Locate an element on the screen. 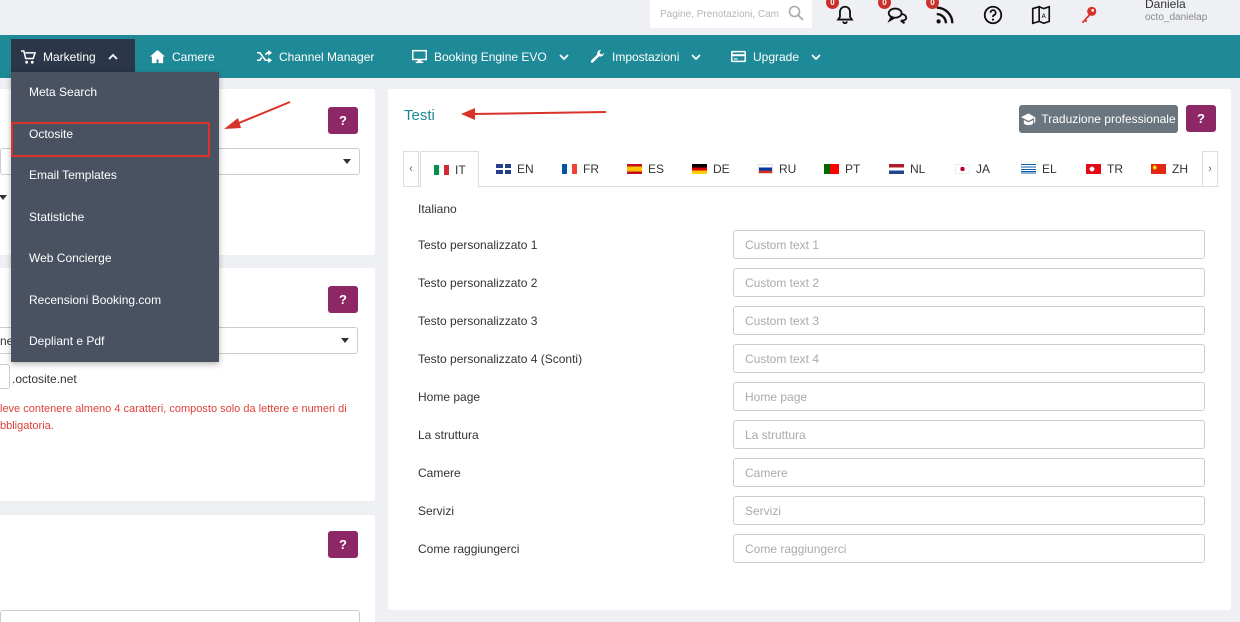 Image resolution: width=1240 pixels, height=622 pixels. nav-label: Impostazioni is located at coordinates (646, 56).